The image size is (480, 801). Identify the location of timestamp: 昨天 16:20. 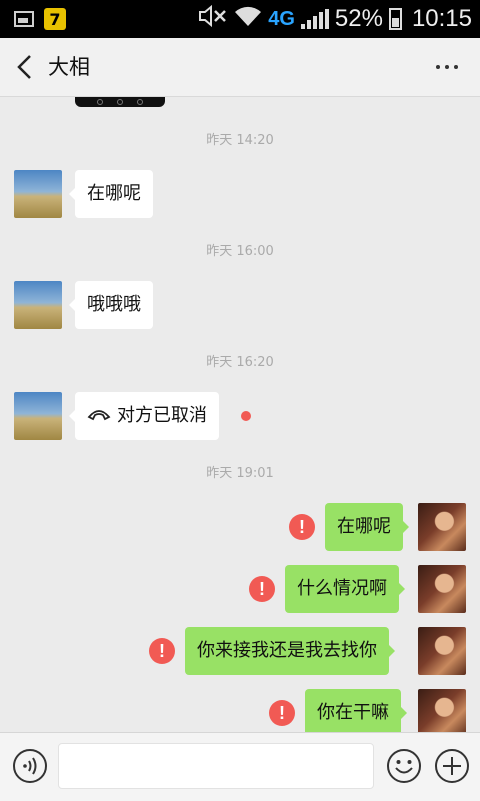
(240, 362).